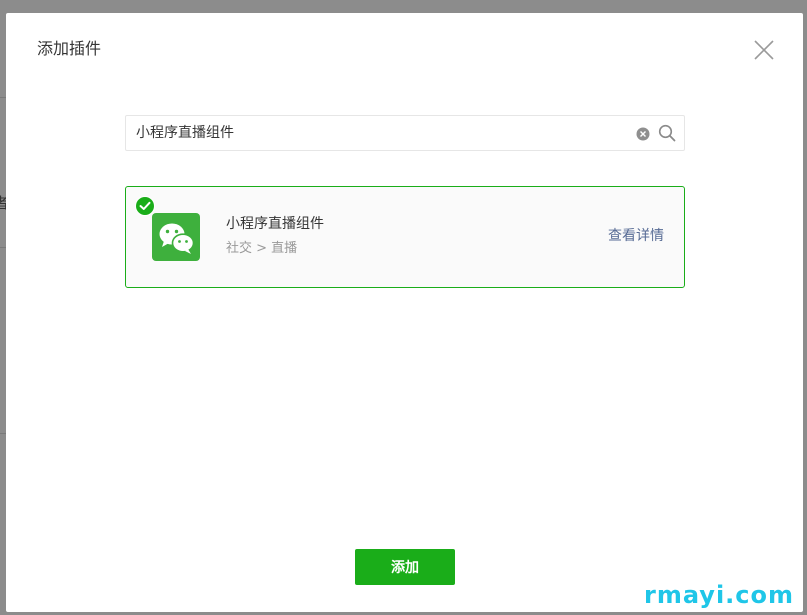 The width and height of the screenshot is (807, 615). What do you see at coordinates (262, 248) in the screenshot?
I see `plugin-category: 社交 > 直播` at bounding box center [262, 248].